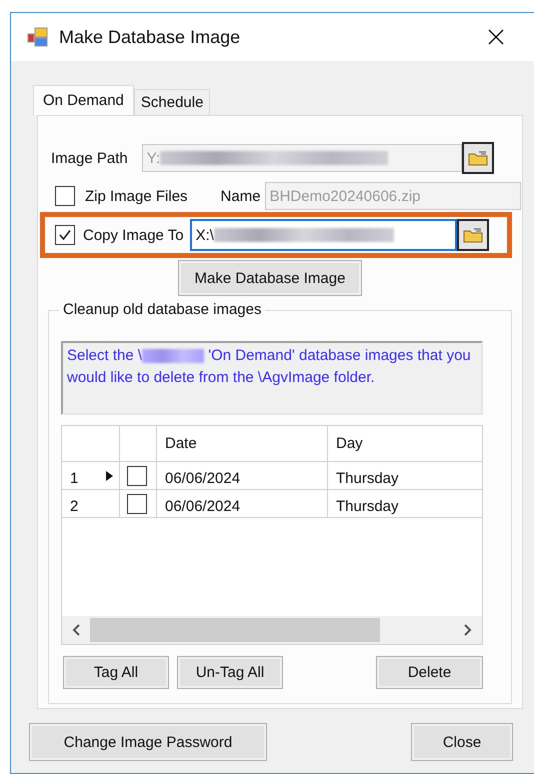  What do you see at coordinates (240, 196) in the screenshot?
I see `field-label: Name` at bounding box center [240, 196].